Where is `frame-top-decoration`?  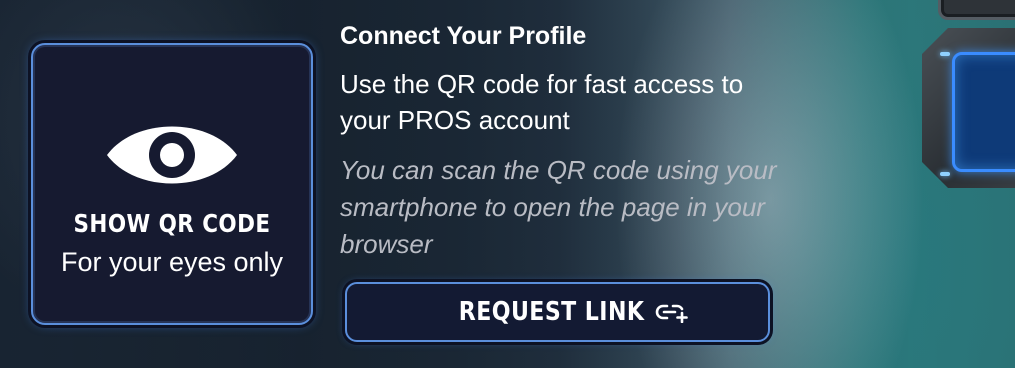 frame-top-decoration is located at coordinates (976, 10).